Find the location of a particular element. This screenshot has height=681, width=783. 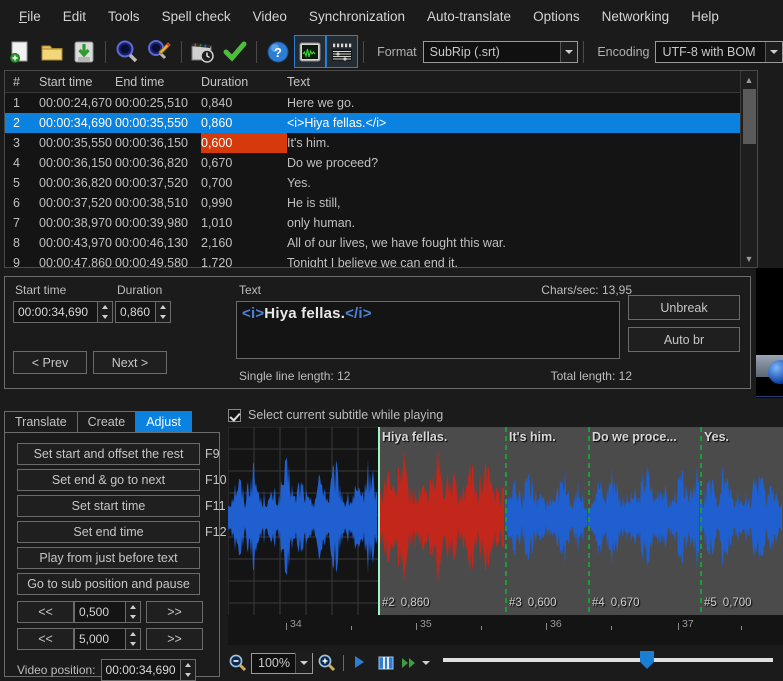

menu-tools: Tools is located at coordinates (124, 16).